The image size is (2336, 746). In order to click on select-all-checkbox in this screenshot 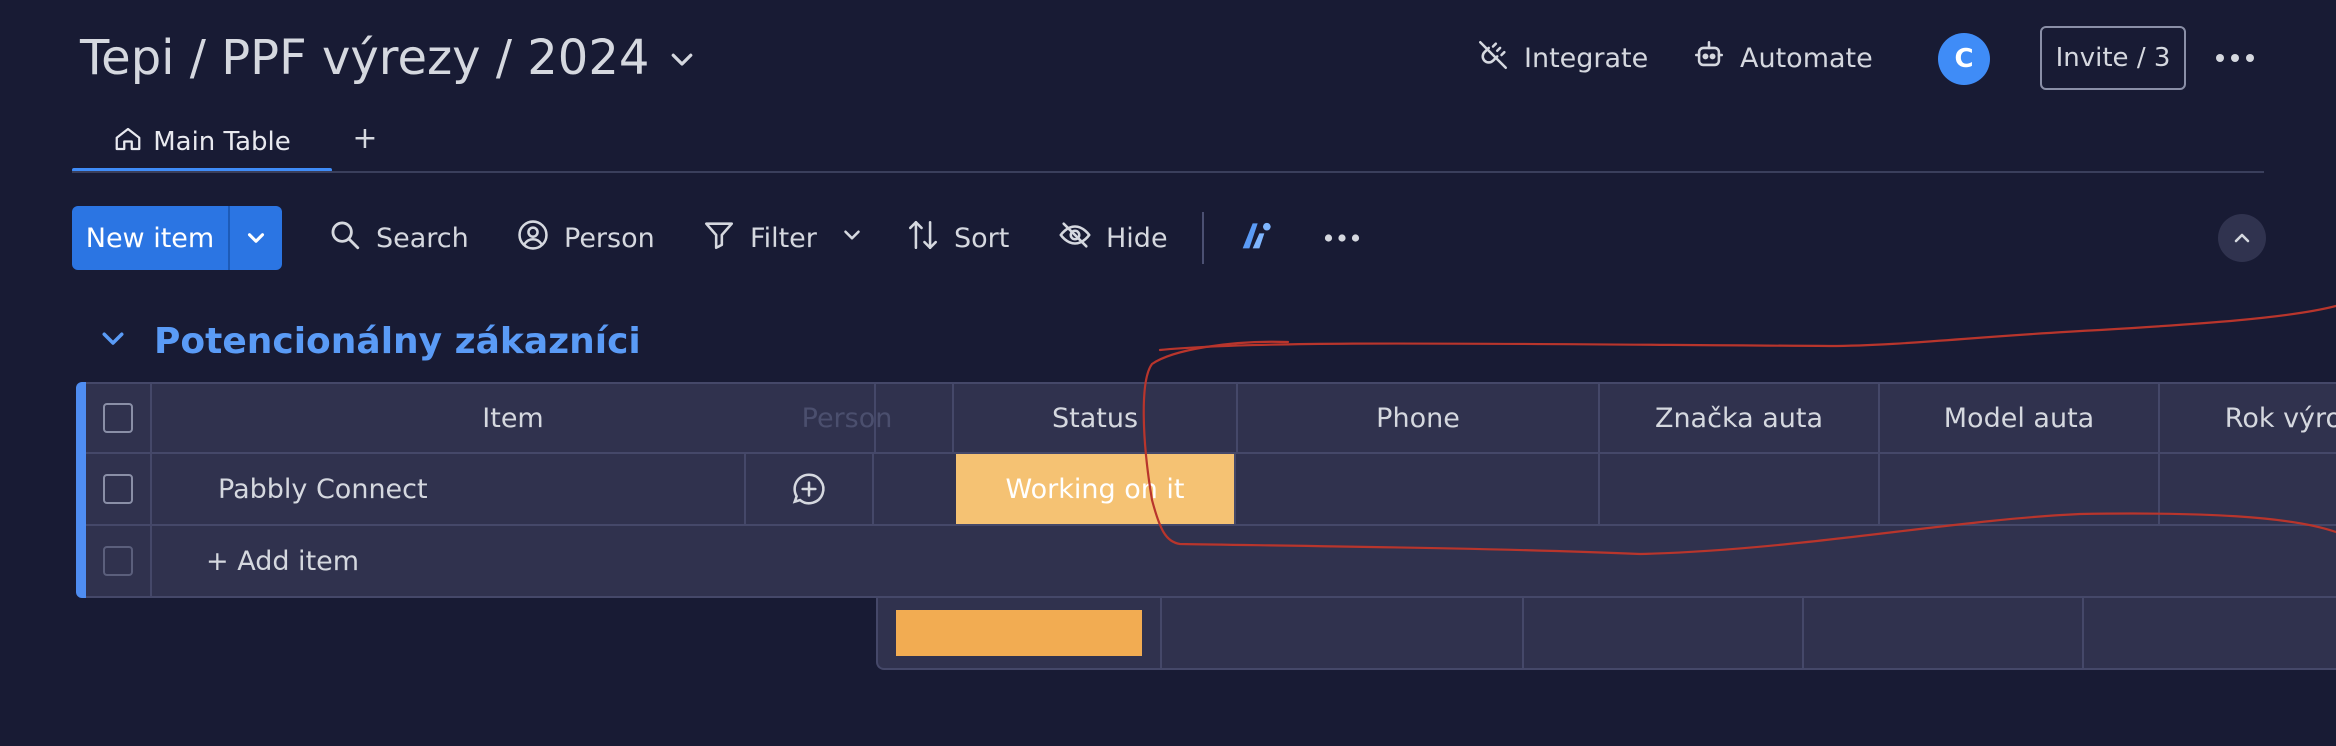, I will do `click(118, 418)`.